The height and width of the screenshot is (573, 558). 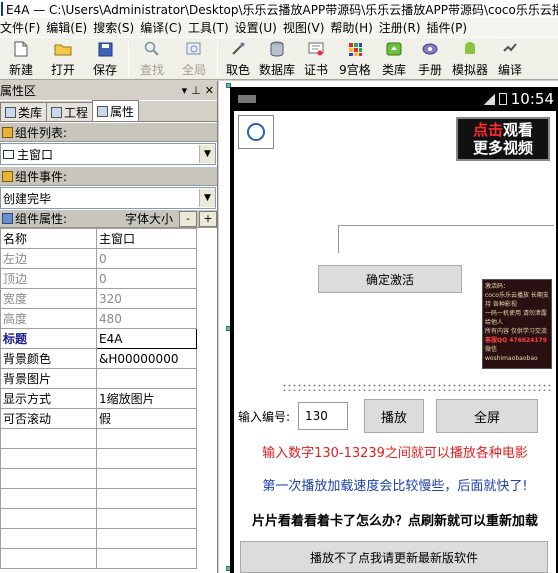 What do you see at coordinates (502, 99) in the screenshot?
I see `battery-icon` at bounding box center [502, 99].